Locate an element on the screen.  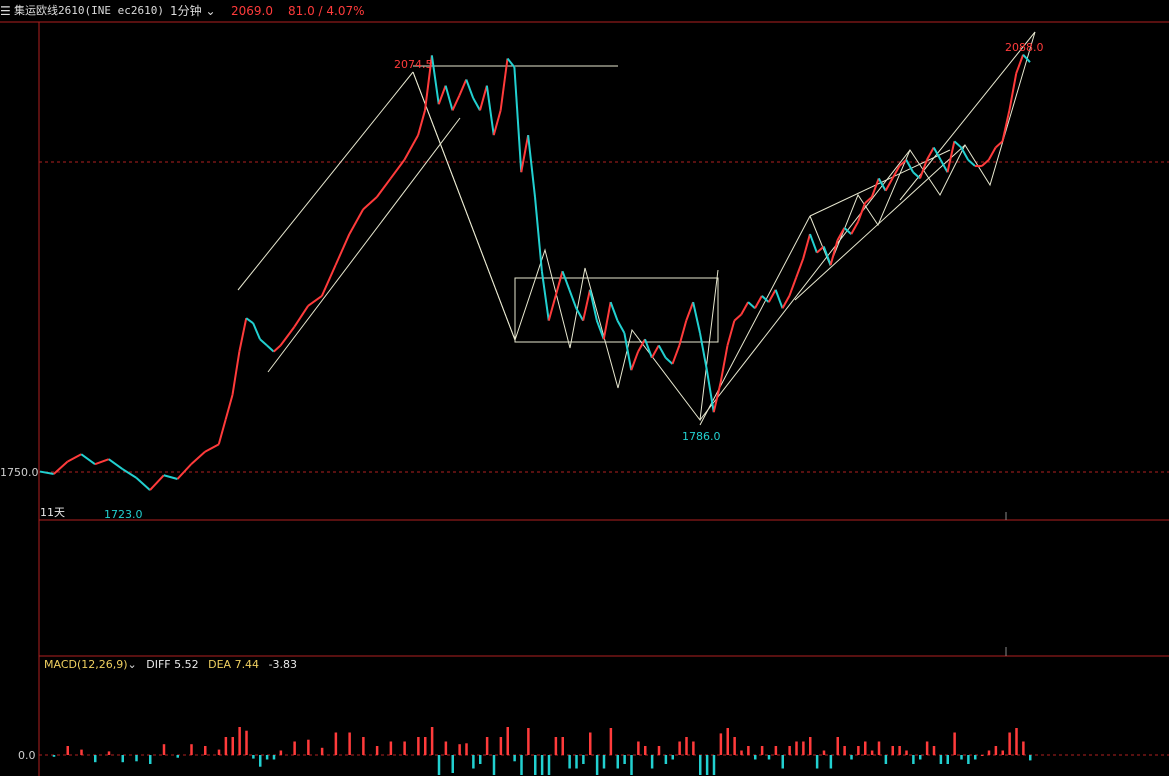
uptrend-line is located at coordinates (805, 285).